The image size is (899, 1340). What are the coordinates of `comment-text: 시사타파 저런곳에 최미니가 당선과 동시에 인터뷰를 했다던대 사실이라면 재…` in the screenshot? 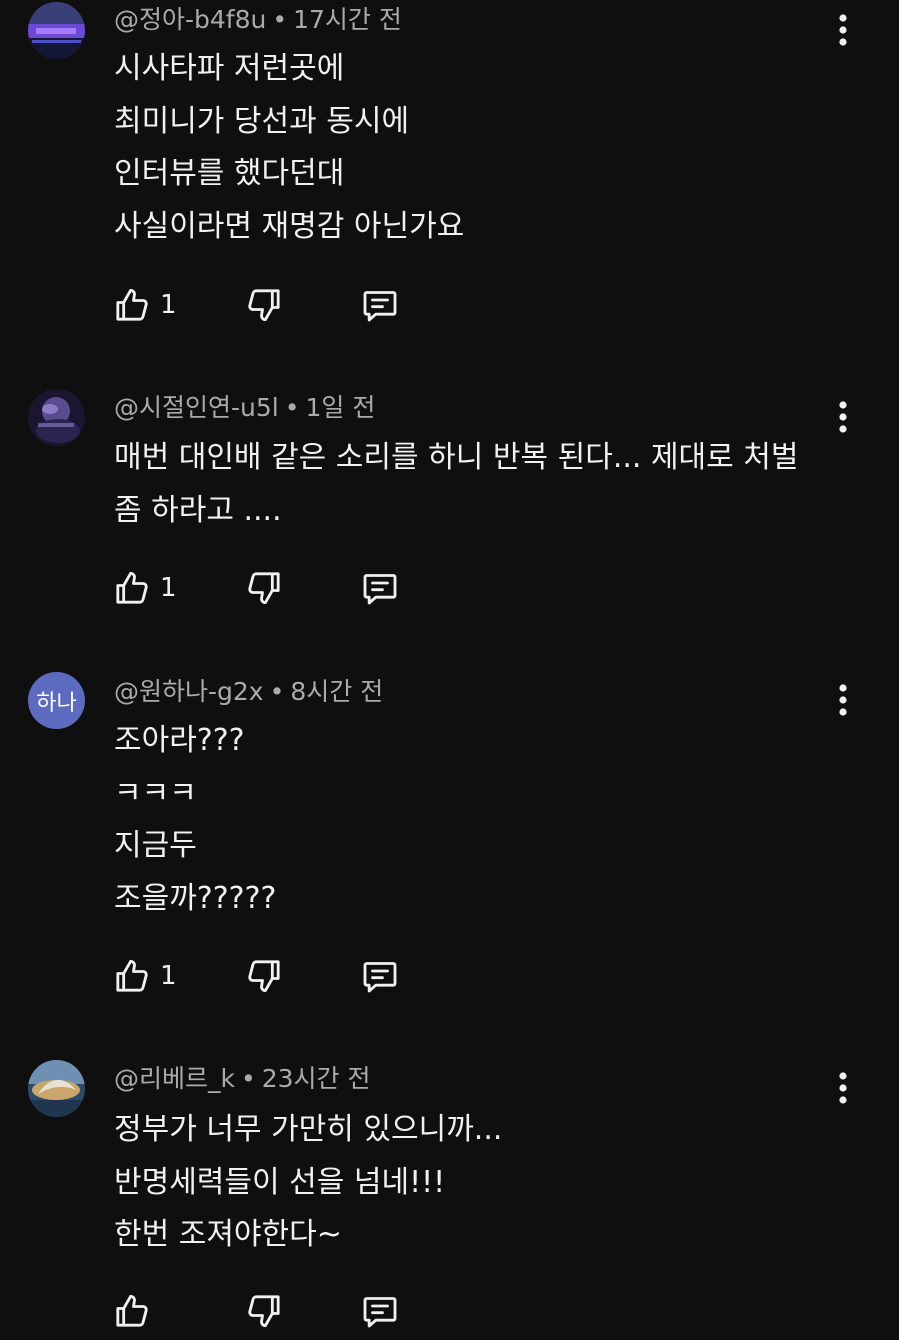 It's located at (466, 148).